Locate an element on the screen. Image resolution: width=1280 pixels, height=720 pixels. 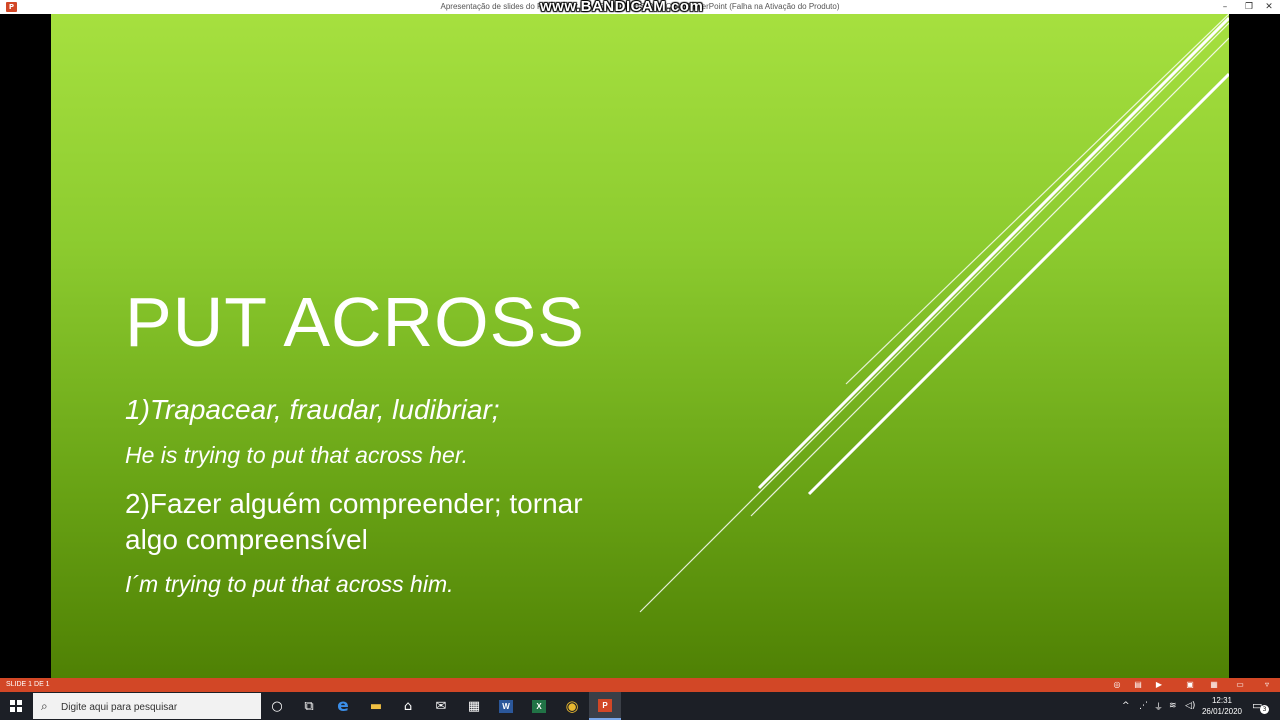
usb-icon: ⏚ is located at coordinates (1158, 706).